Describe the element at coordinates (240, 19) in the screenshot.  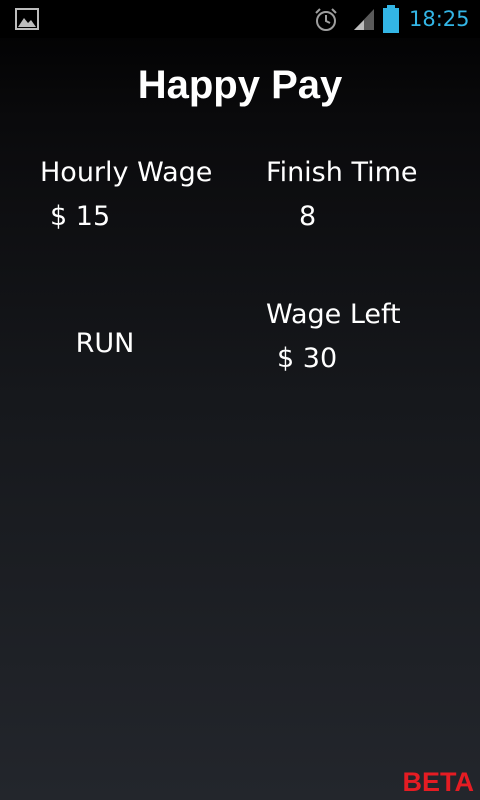
I see `status-bar: 18:25` at that location.